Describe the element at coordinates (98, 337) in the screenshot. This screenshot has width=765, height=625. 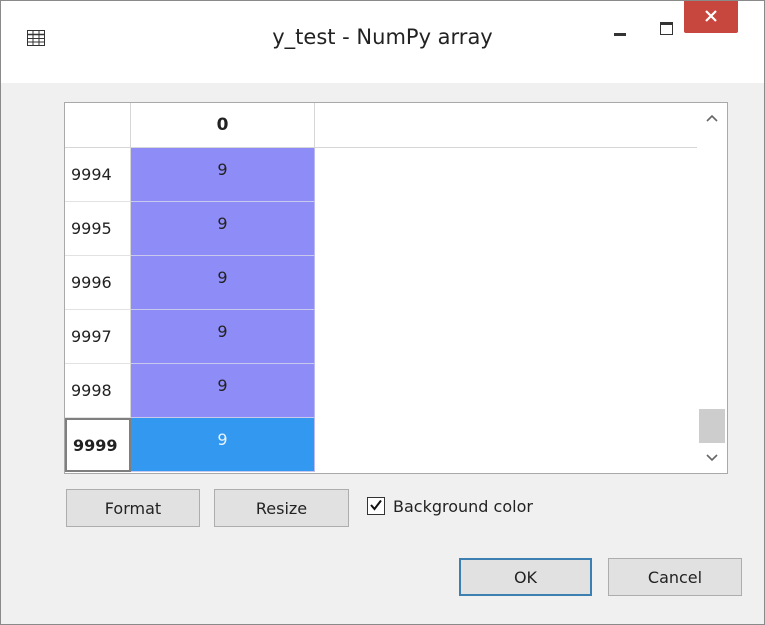
I see `row-header: 9997` at that location.